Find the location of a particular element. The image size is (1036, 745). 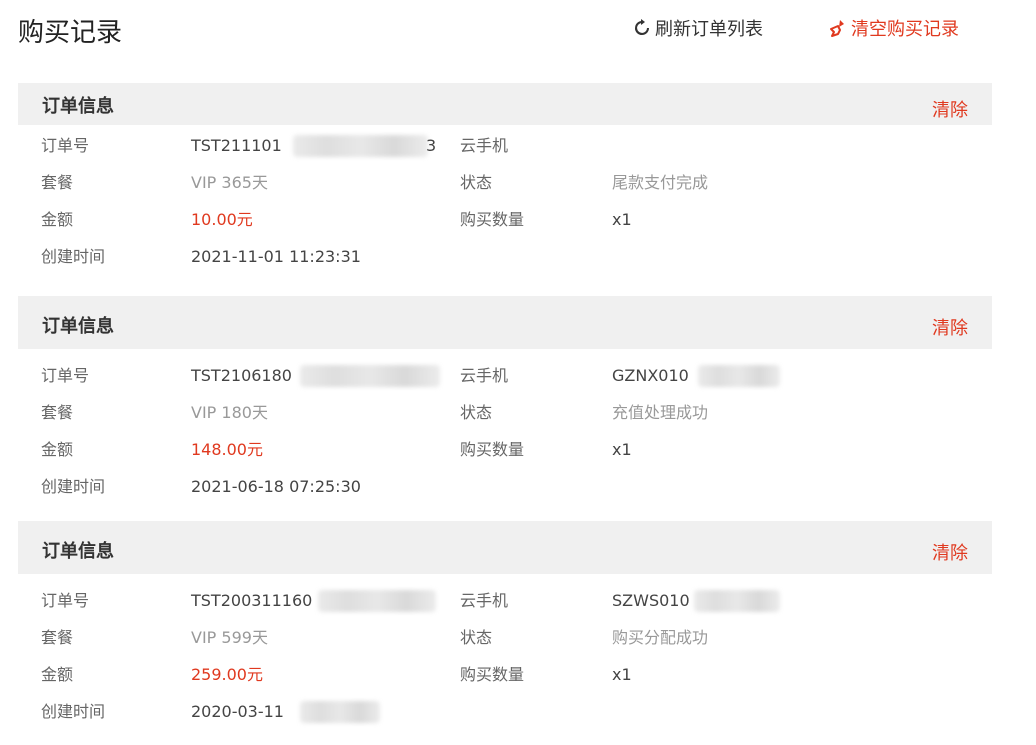

package-value: VIP 180天 is located at coordinates (229, 412).